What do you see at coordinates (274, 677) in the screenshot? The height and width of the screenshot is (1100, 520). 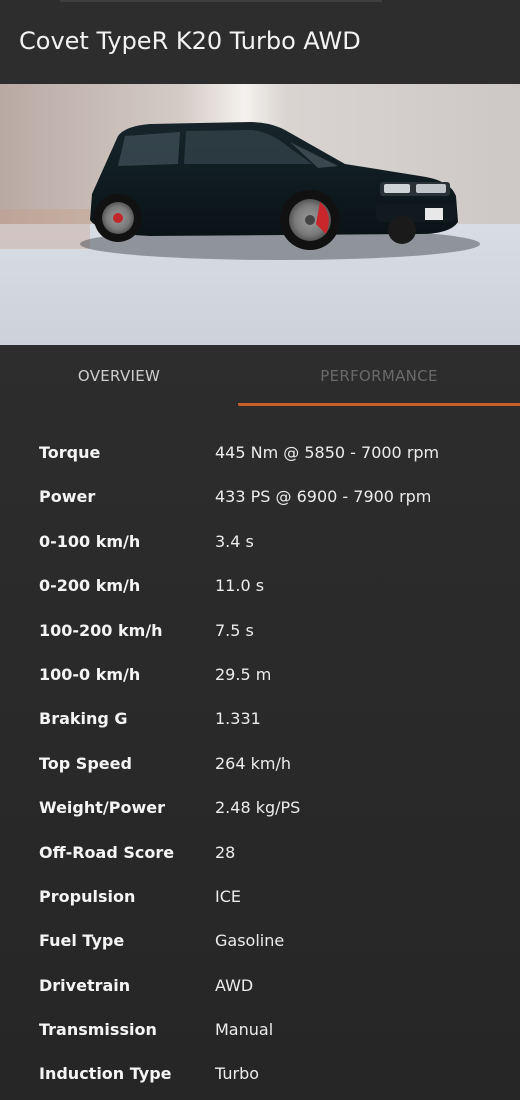 I see `spec-row-100-0: 100-0 km/h 29.5 m` at bounding box center [274, 677].